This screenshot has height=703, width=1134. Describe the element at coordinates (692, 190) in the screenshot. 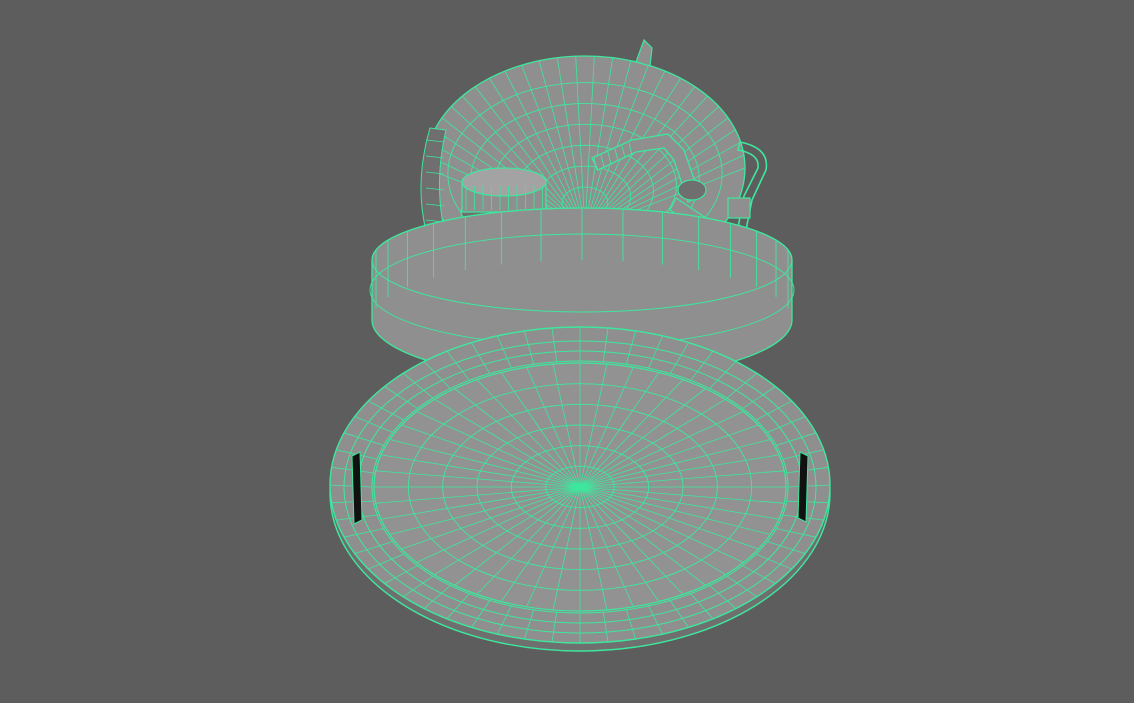

I see `pipe-joint` at that location.